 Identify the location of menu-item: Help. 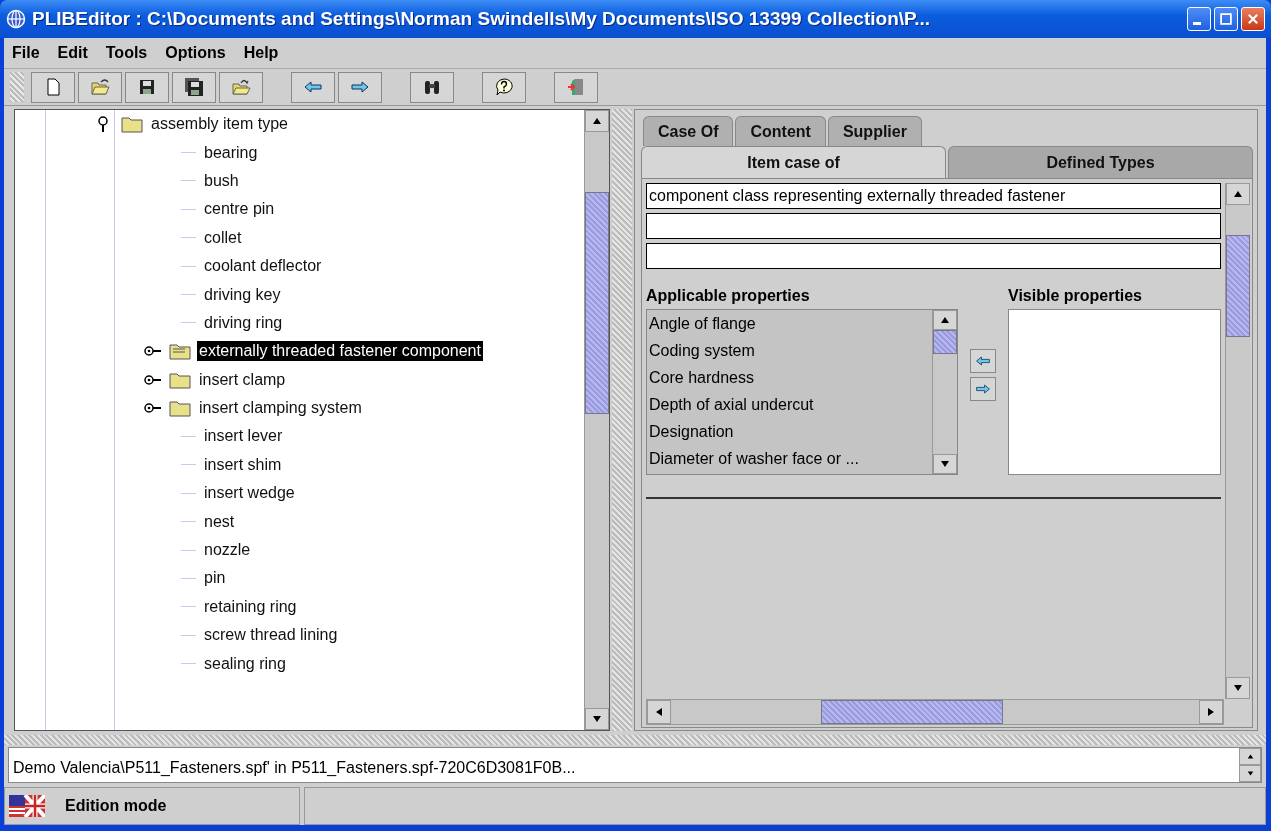
(261, 53).